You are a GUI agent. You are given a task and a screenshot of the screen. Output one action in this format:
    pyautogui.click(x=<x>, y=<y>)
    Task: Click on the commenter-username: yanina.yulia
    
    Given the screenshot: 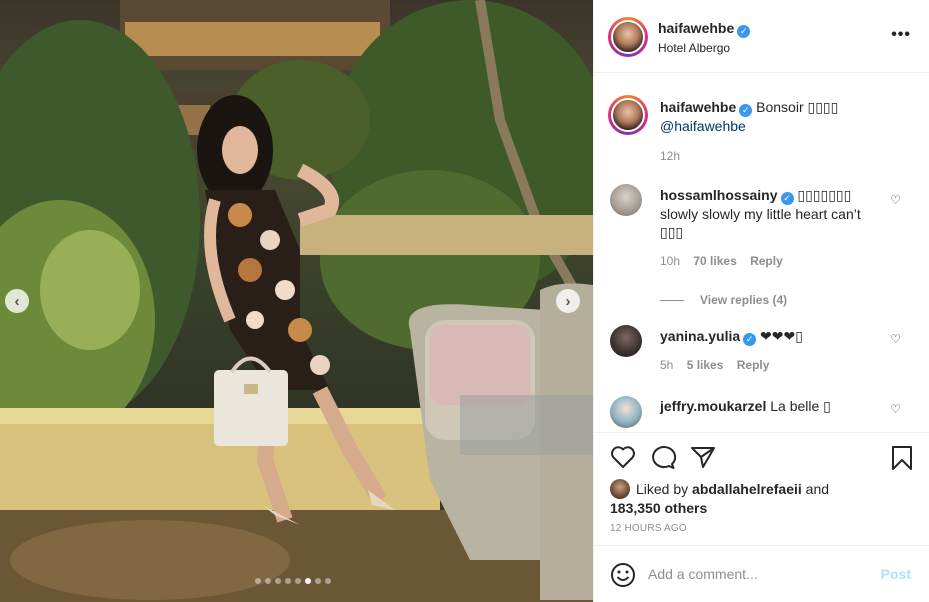 What is the action you would take?
    pyautogui.click(x=700, y=336)
    